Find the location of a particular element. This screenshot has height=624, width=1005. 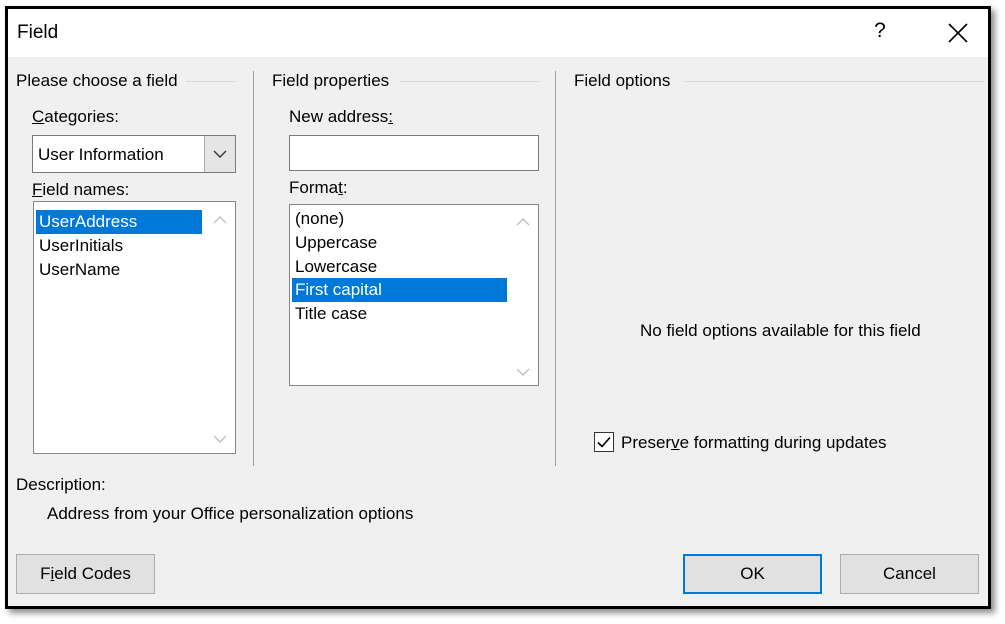

format-item-title-case: Title case is located at coordinates (399, 314).